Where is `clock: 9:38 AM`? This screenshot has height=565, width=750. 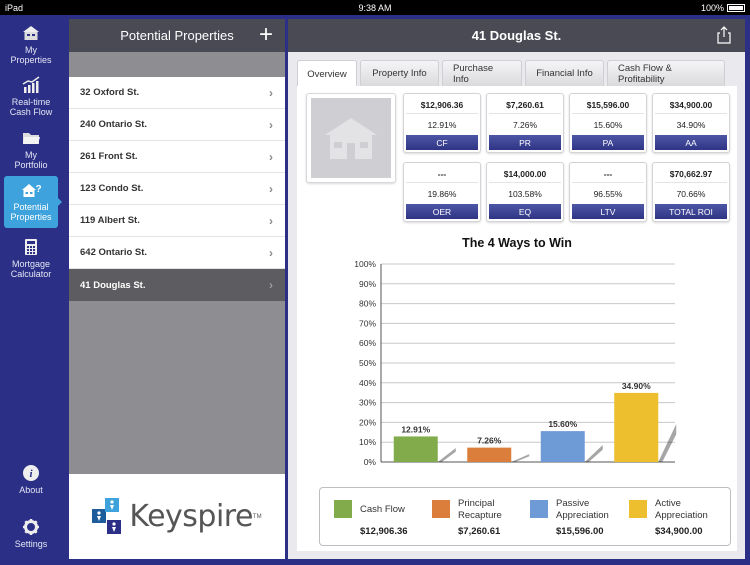 clock: 9:38 AM is located at coordinates (375, 7).